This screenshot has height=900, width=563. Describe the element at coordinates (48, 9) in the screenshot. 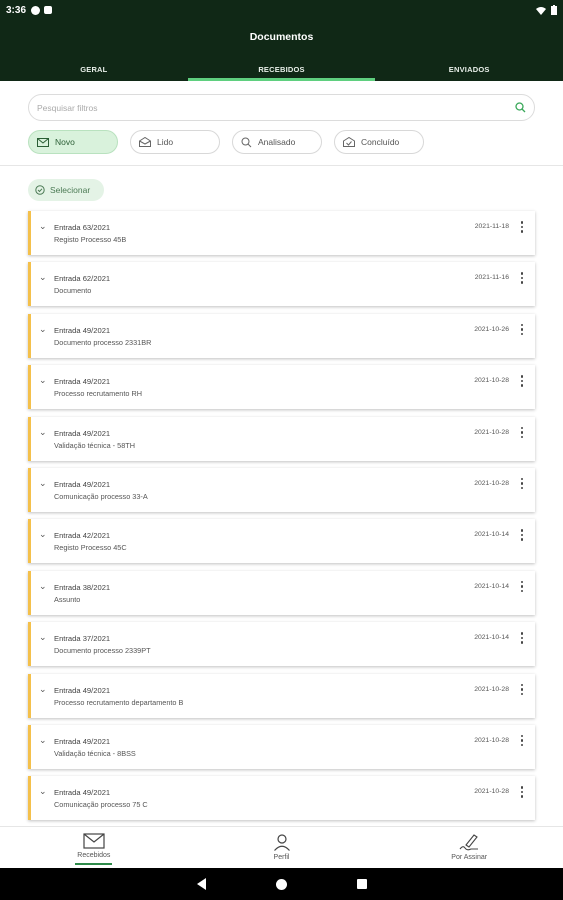

I see `sd-card-icon` at that location.